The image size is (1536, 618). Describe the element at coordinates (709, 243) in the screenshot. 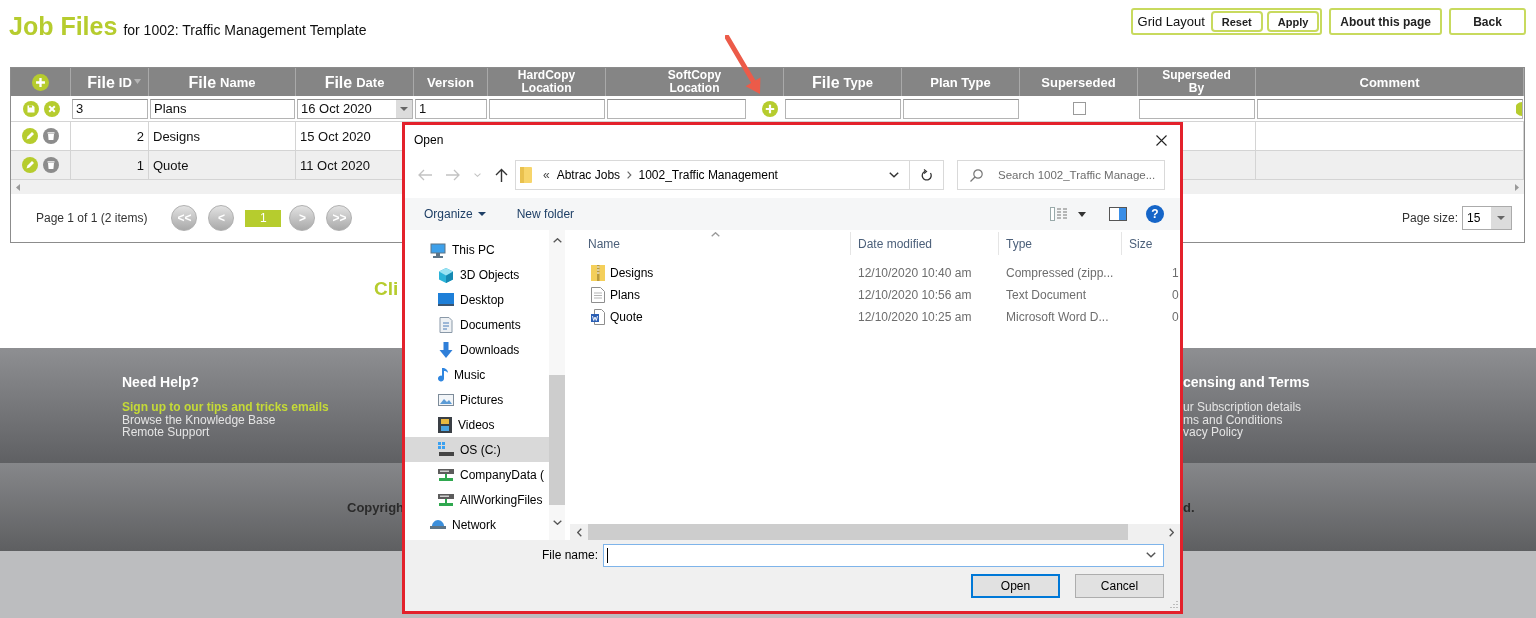

I see `column-header: Name` at that location.